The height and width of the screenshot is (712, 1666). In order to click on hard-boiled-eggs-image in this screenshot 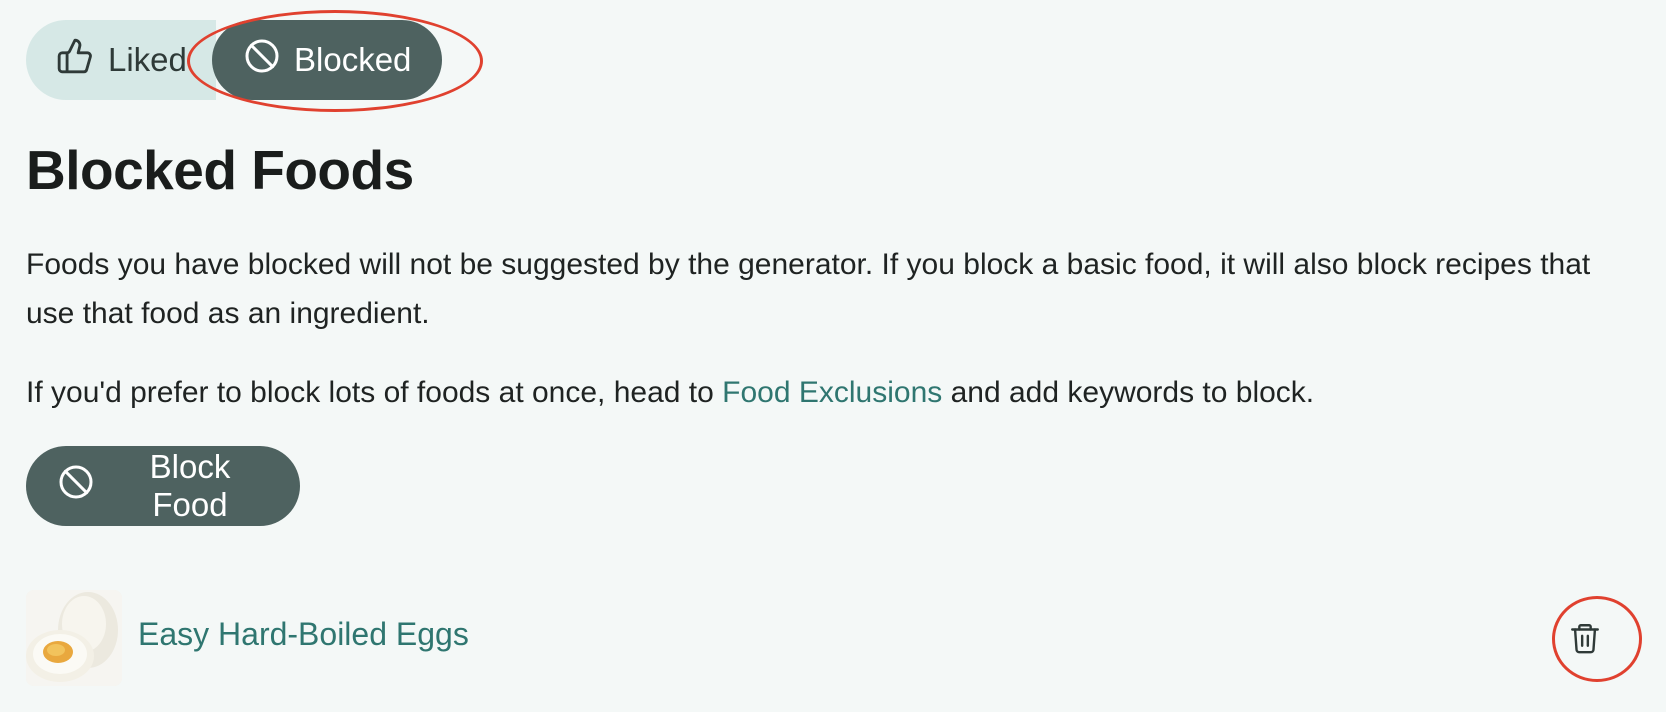, I will do `click(74, 638)`.